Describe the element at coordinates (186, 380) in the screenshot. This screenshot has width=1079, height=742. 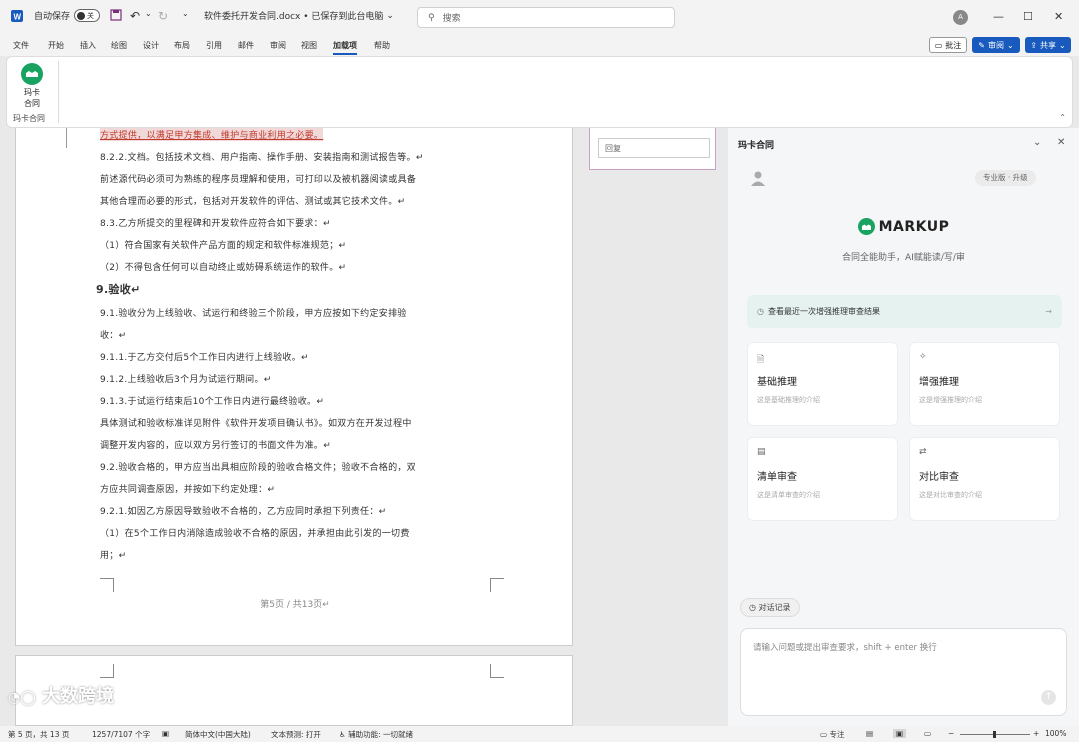
I see `doc-line: 9.1.2.上线验收后3个月为试运行期间。↵` at that location.